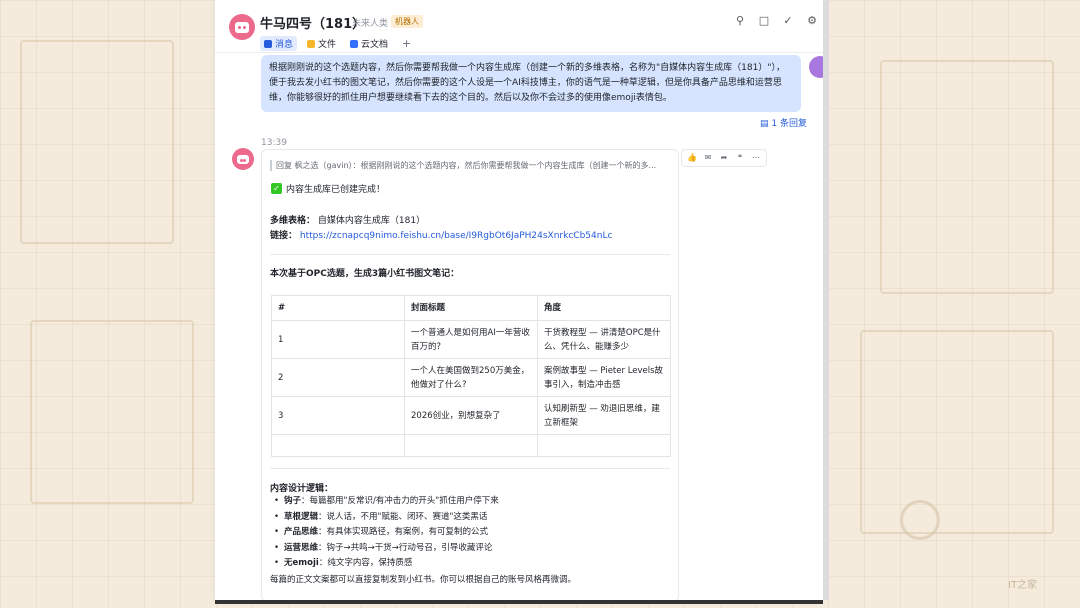 This screenshot has width=1080, height=608. I want to click on table-name-value: 自媒体内容生成库（181）, so click(371, 221).